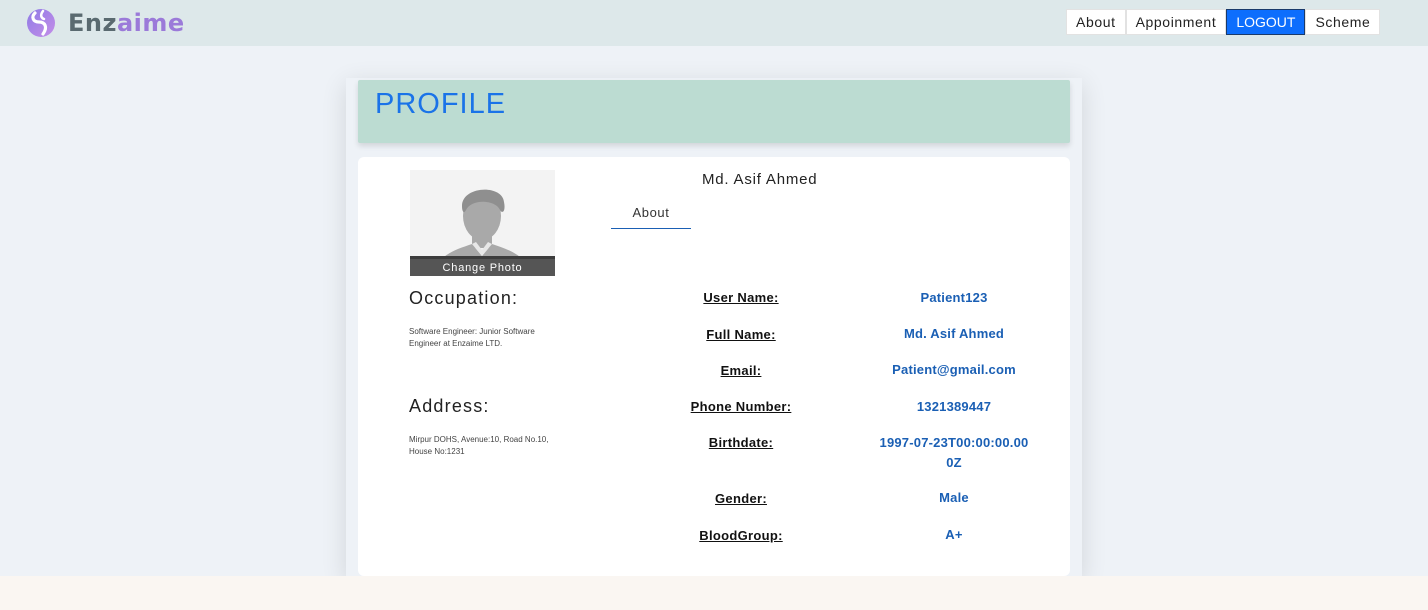 The image size is (1428, 610). What do you see at coordinates (1266, 22) in the screenshot?
I see `nav-logout-button: LOGOUT` at bounding box center [1266, 22].